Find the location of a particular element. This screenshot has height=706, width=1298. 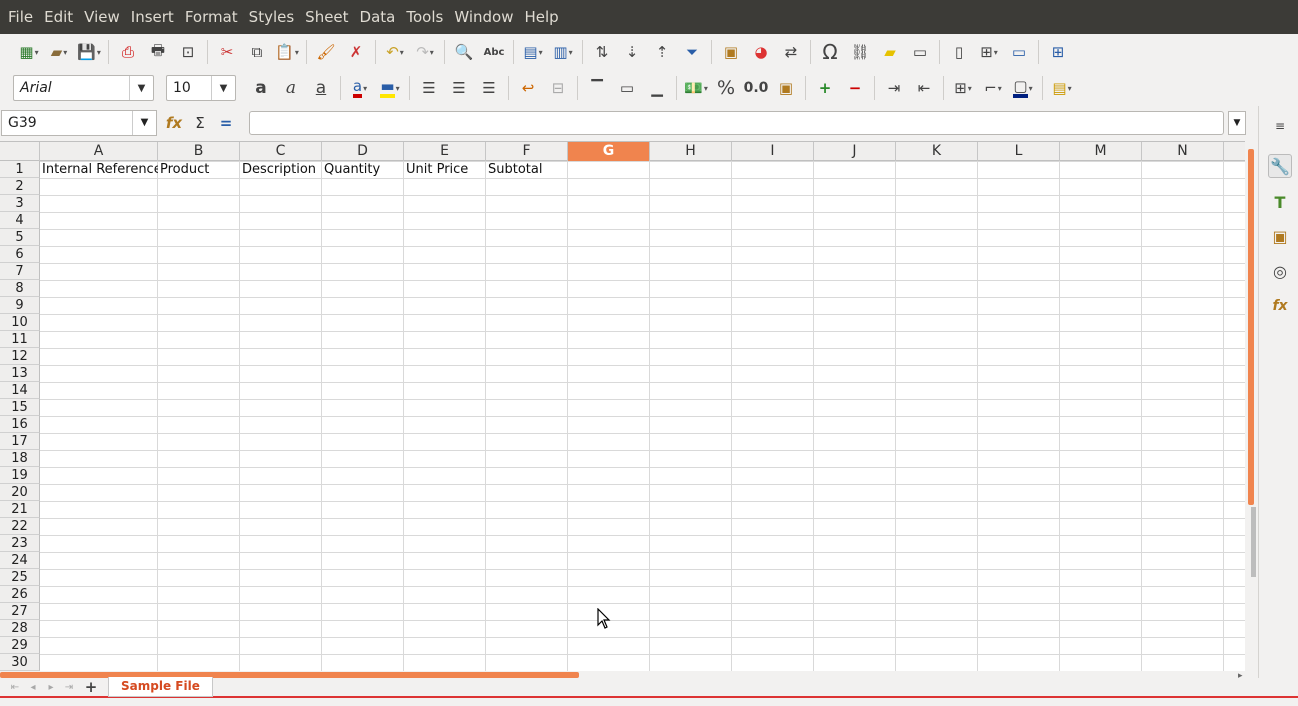

column-header-d: D is located at coordinates (363, 151).